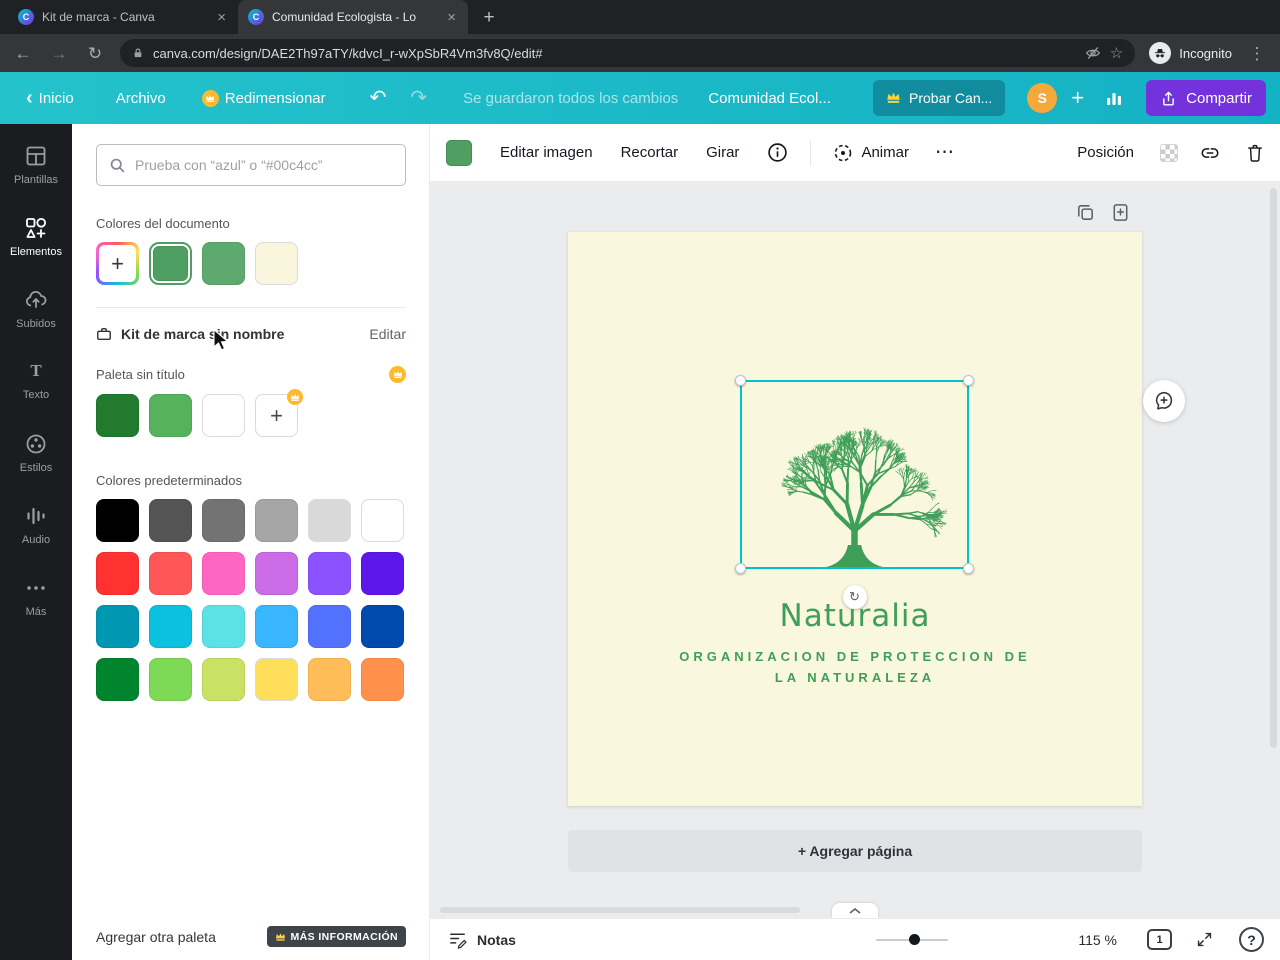 The image size is (1280, 960). What do you see at coordinates (141, 98) in the screenshot?
I see `file-menu-button: Archivo` at bounding box center [141, 98].